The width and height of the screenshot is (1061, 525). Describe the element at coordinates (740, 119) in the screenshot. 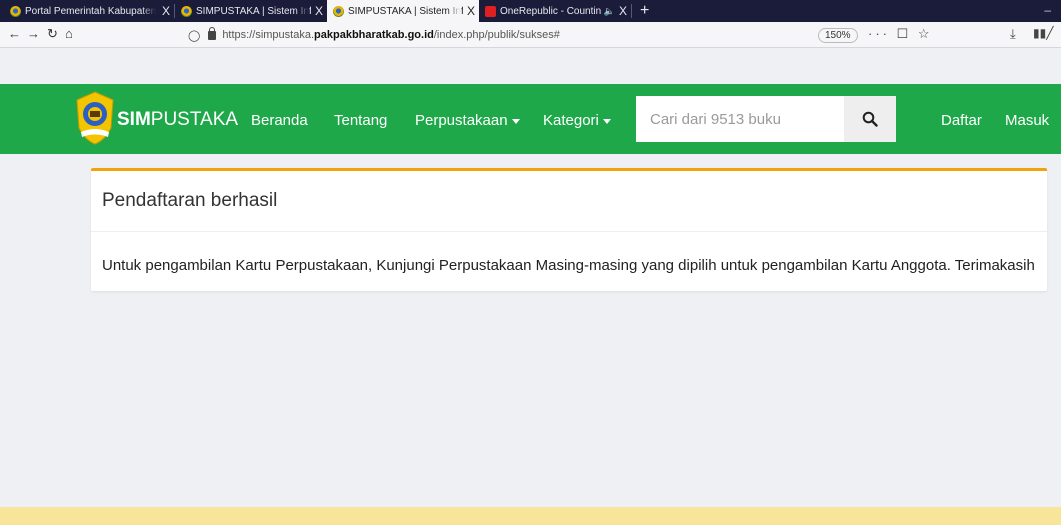

I see `search-input` at that location.